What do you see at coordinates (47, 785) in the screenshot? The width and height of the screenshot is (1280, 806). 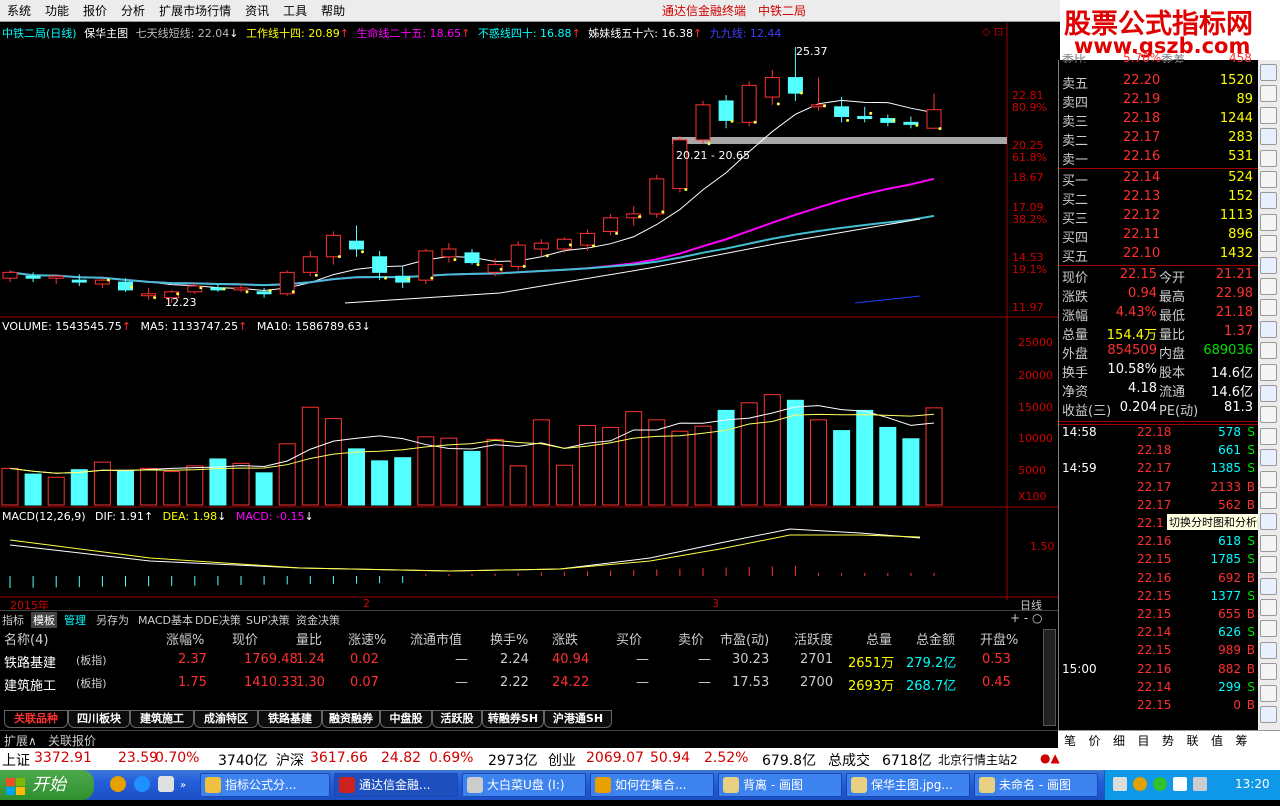 I see `start-button: 开始` at bounding box center [47, 785].